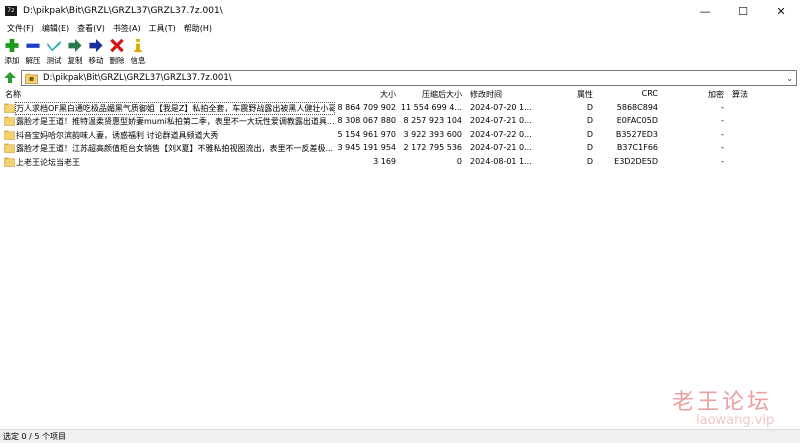  Describe the element at coordinates (636, 161) in the screenshot. I see `row-crc: E3D2DE5D` at that location.